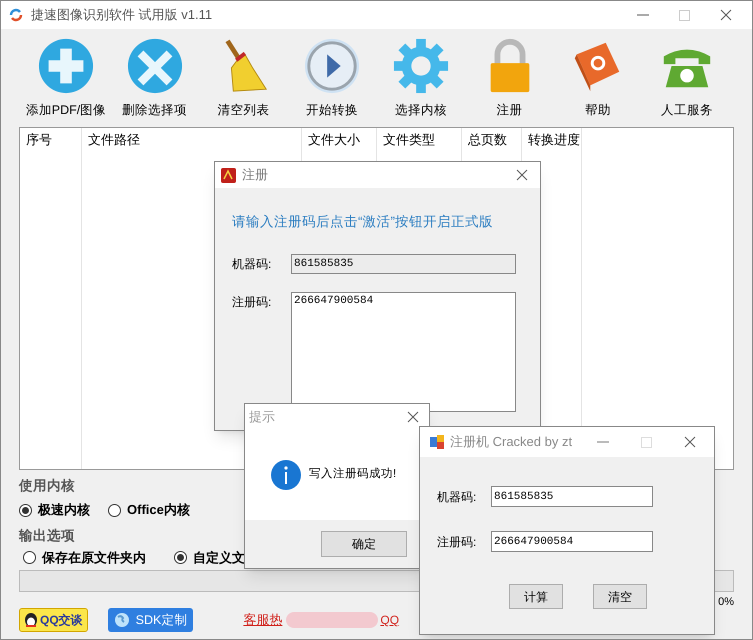  I want to click on dialog-title: 注册, so click(255, 175).